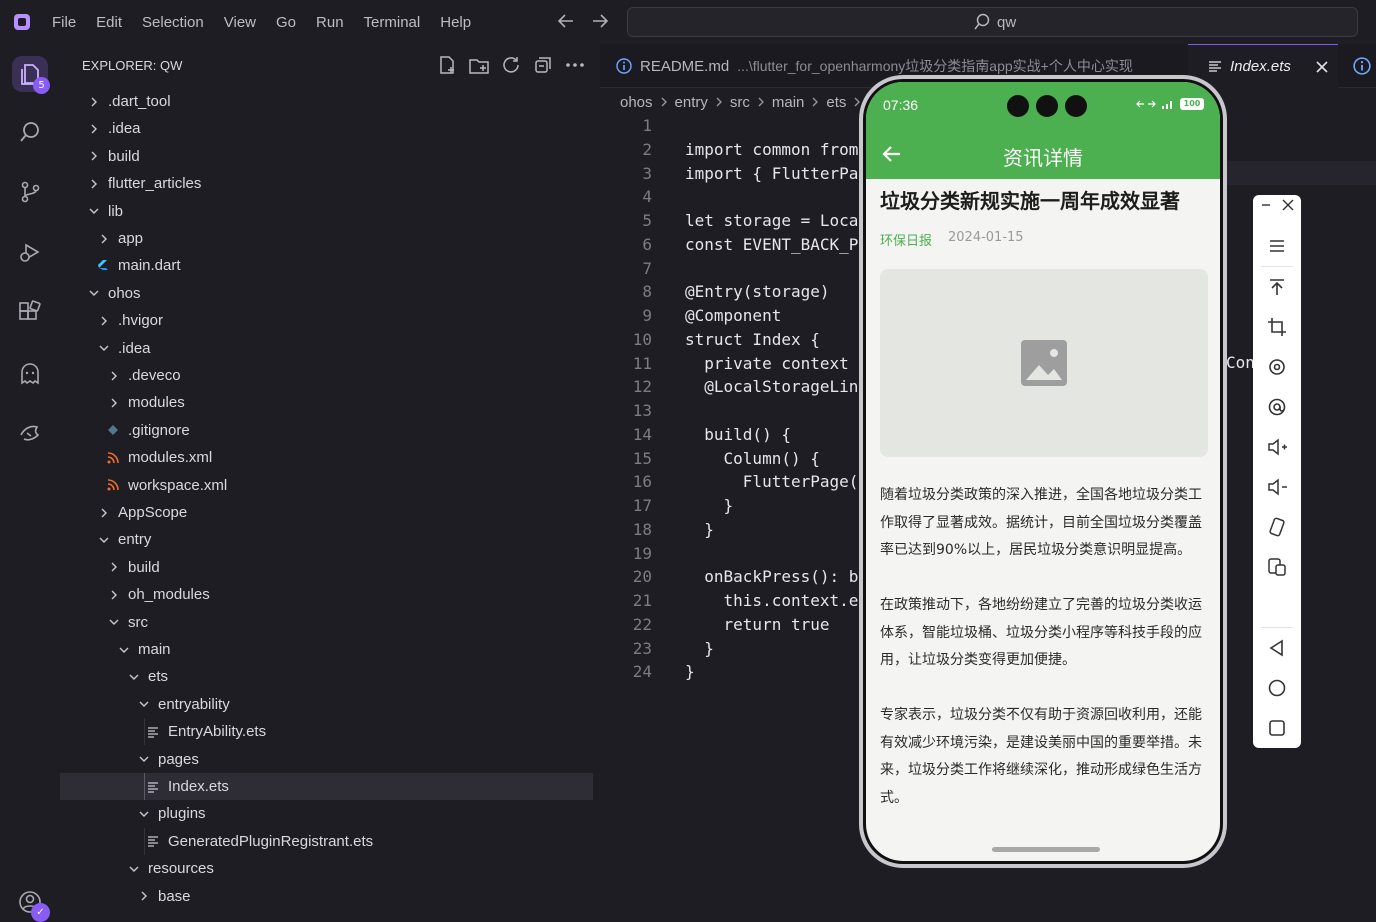 This screenshot has width=1376, height=922. I want to click on home-indicator, so click(1046, 849).